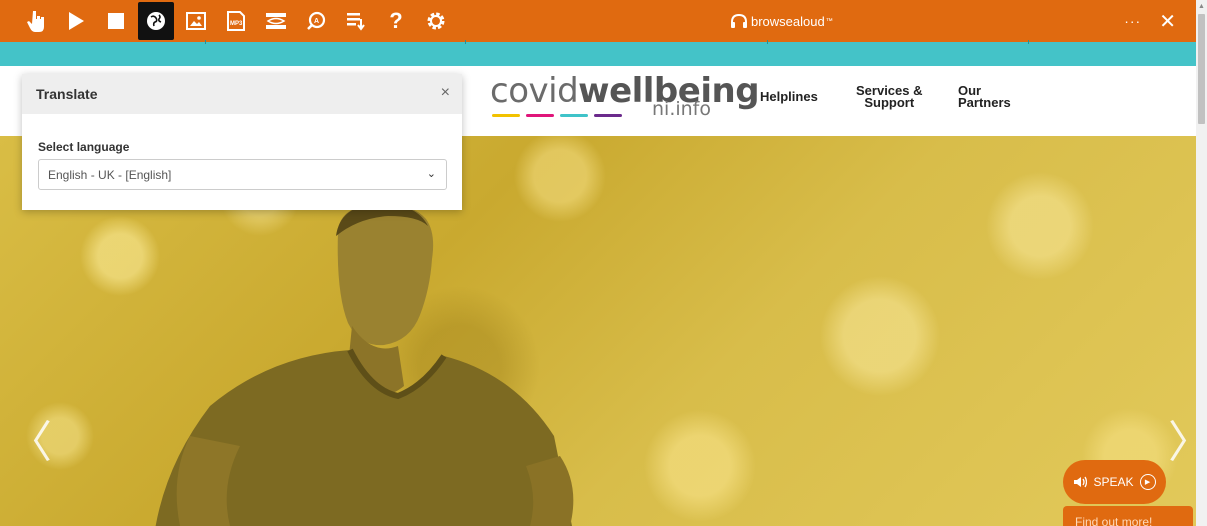  I want to click on stop-icon, so click(116, 21).